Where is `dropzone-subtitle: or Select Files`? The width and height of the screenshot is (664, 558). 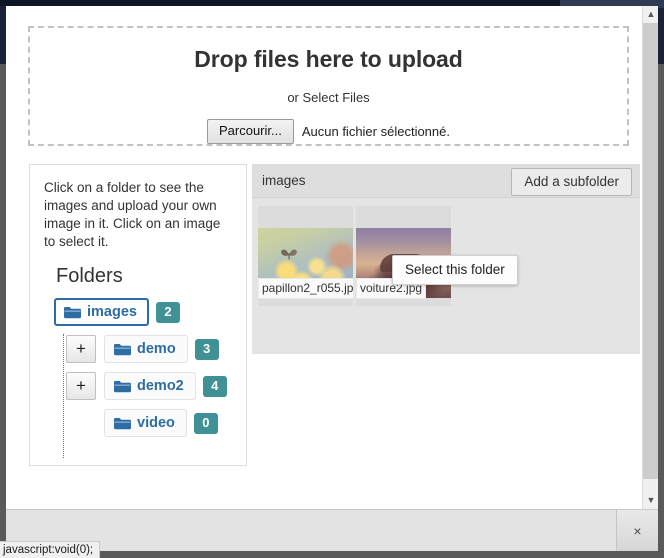
dropzone-subtitle: or Select Files is located at coordinates (328, 97).